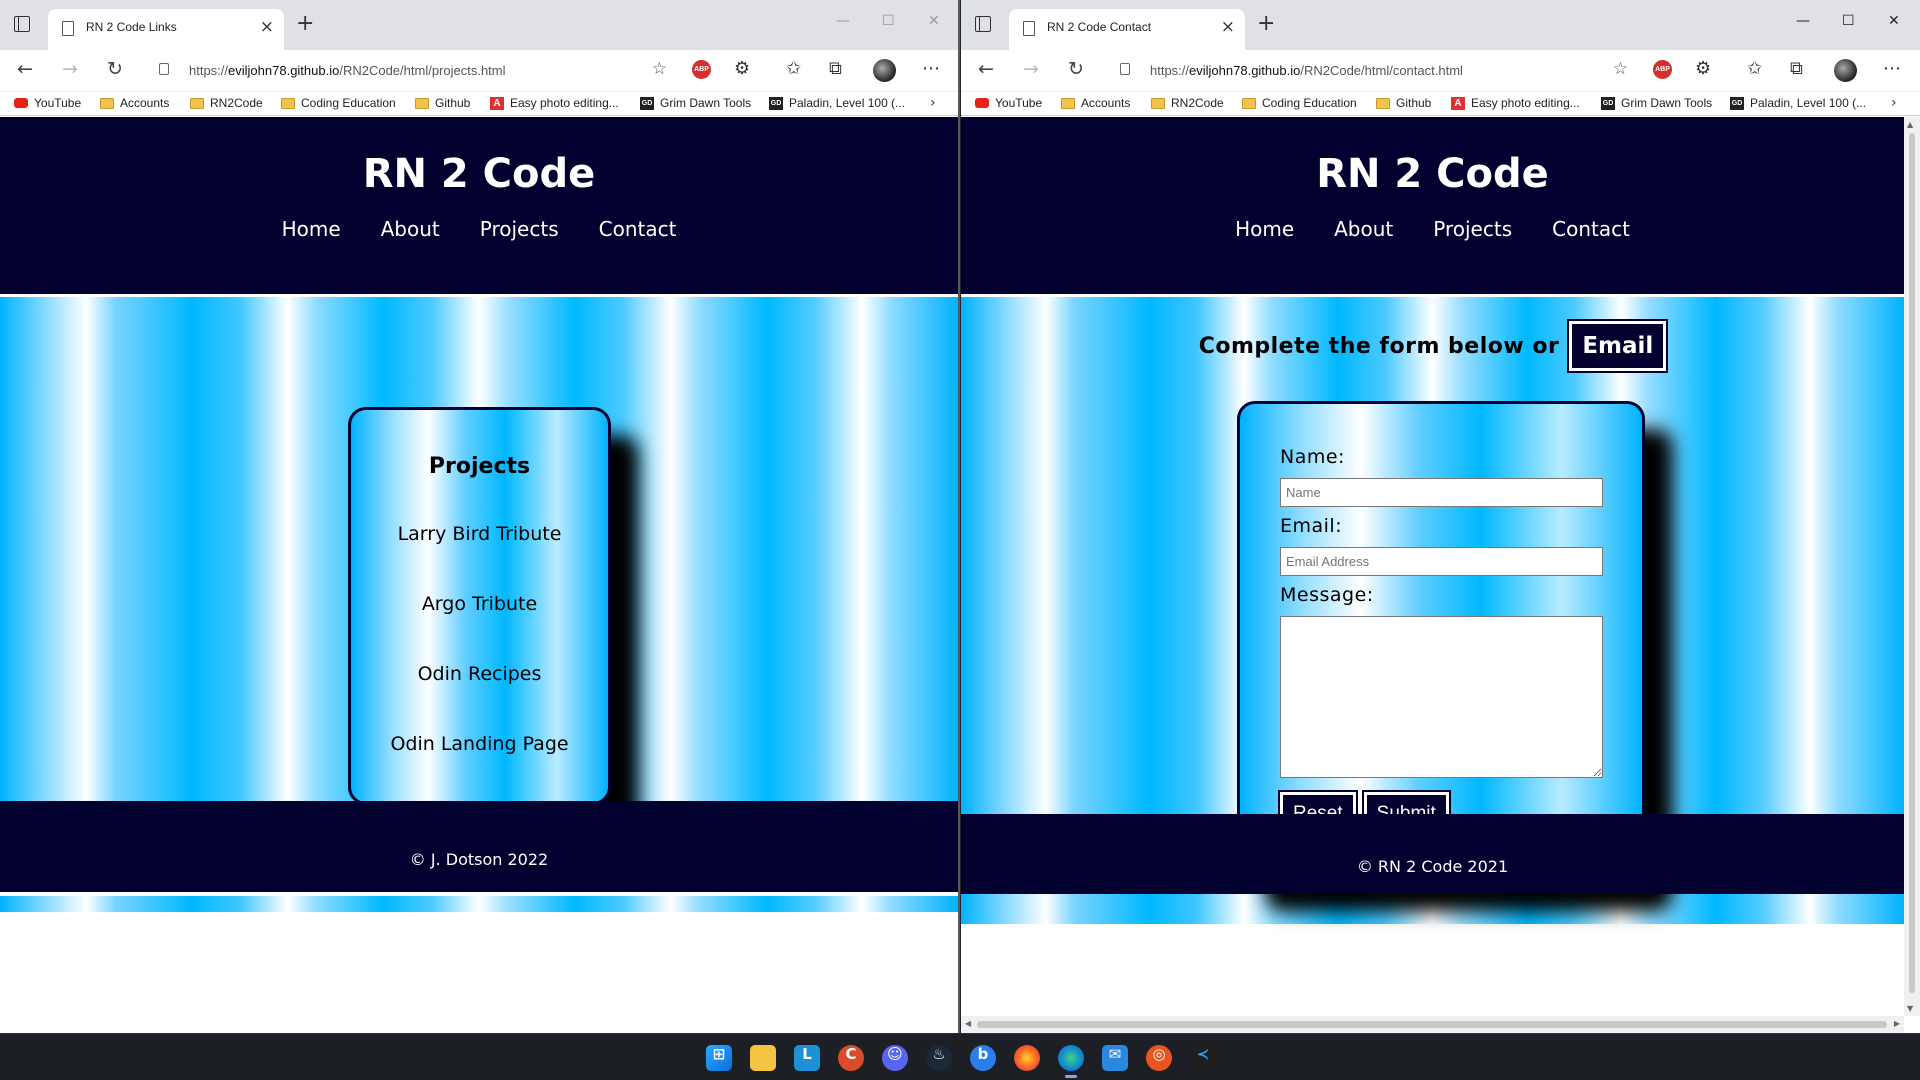 This screenshot has height=1080, width=1920. I want to click on tab-projects: RN 2 Code Links ×, so click(166, 29).